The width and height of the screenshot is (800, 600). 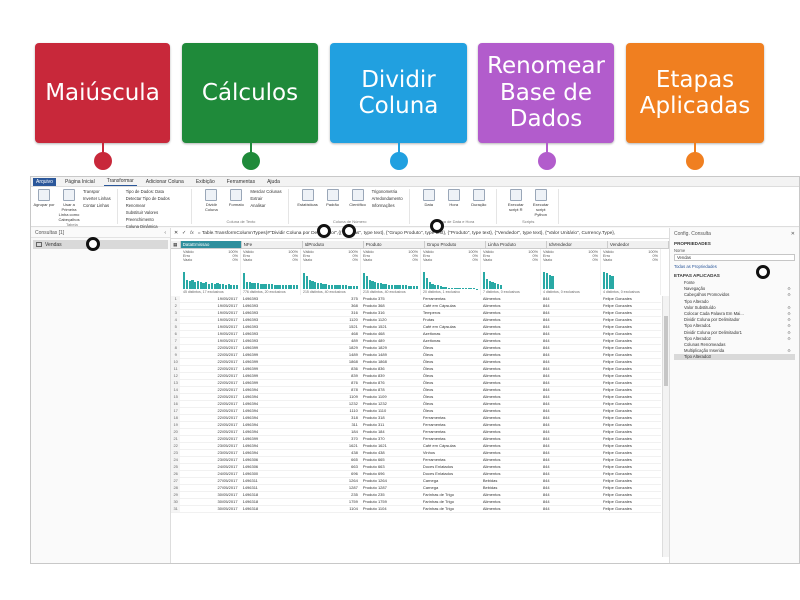 What do you see at coordinates (97, 198) in the screenshot?
I see `ribbon-list-item: Inverter Linhas` at bounding box center [97, 198].